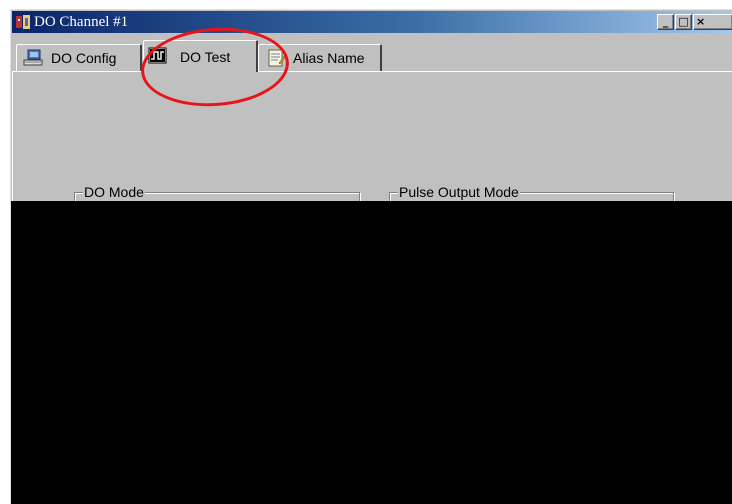 The image size is (732, 504). What do you see at coordinates (84, 58) in the screenshot?
I see `tab-do-config-label: DO Config` at bounding box center [84, 58].